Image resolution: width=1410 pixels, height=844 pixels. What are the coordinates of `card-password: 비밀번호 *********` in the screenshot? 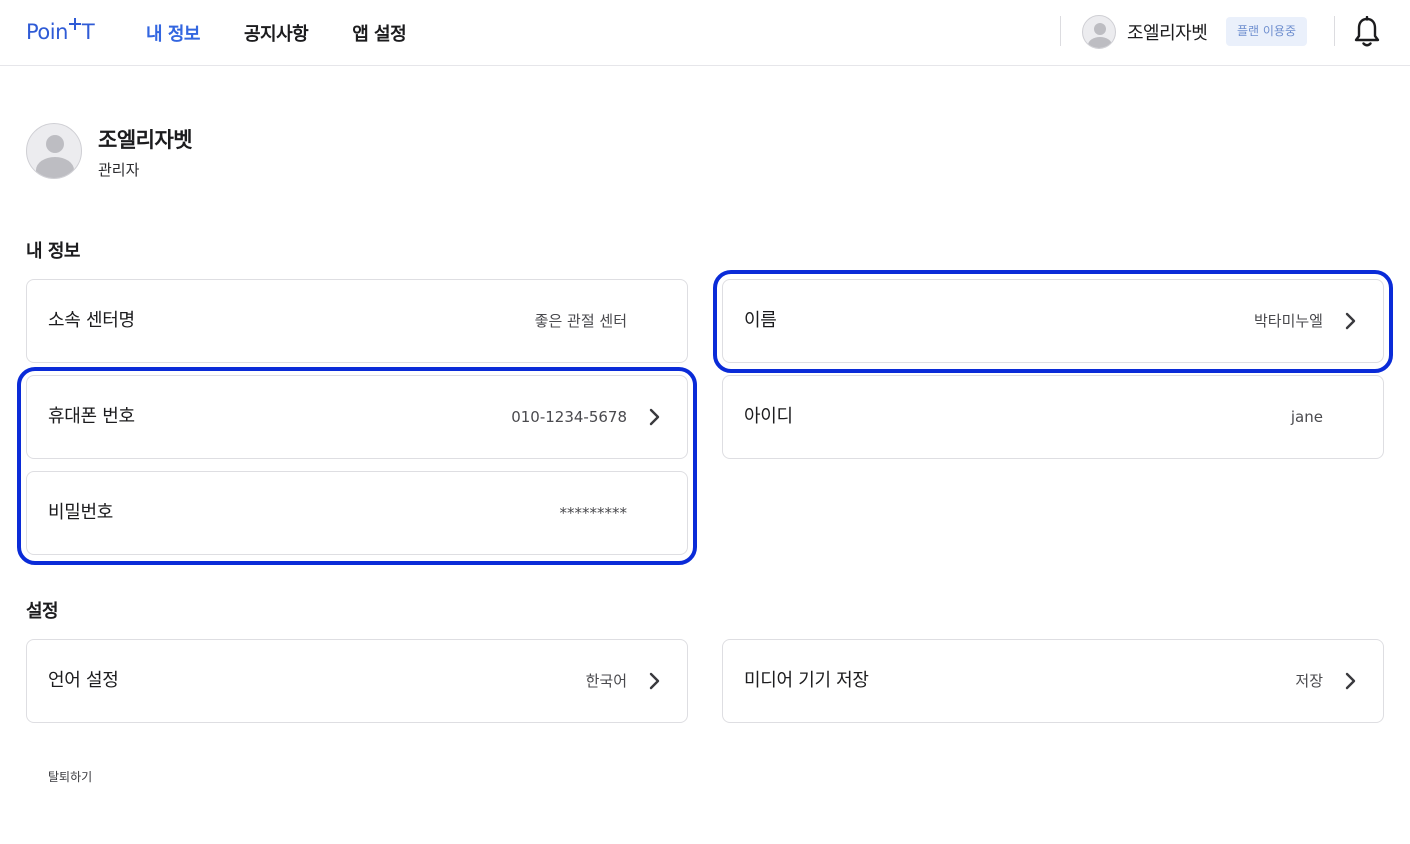 It's located at (357, 513).